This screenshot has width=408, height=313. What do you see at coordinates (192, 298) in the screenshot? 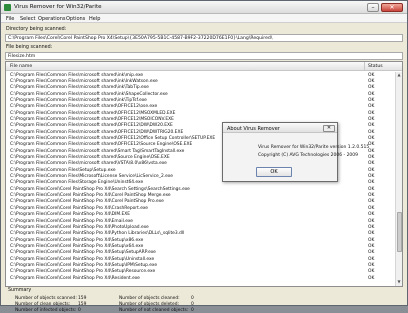
I see `cleaned-value: 0` at bounding box center [192, 298].